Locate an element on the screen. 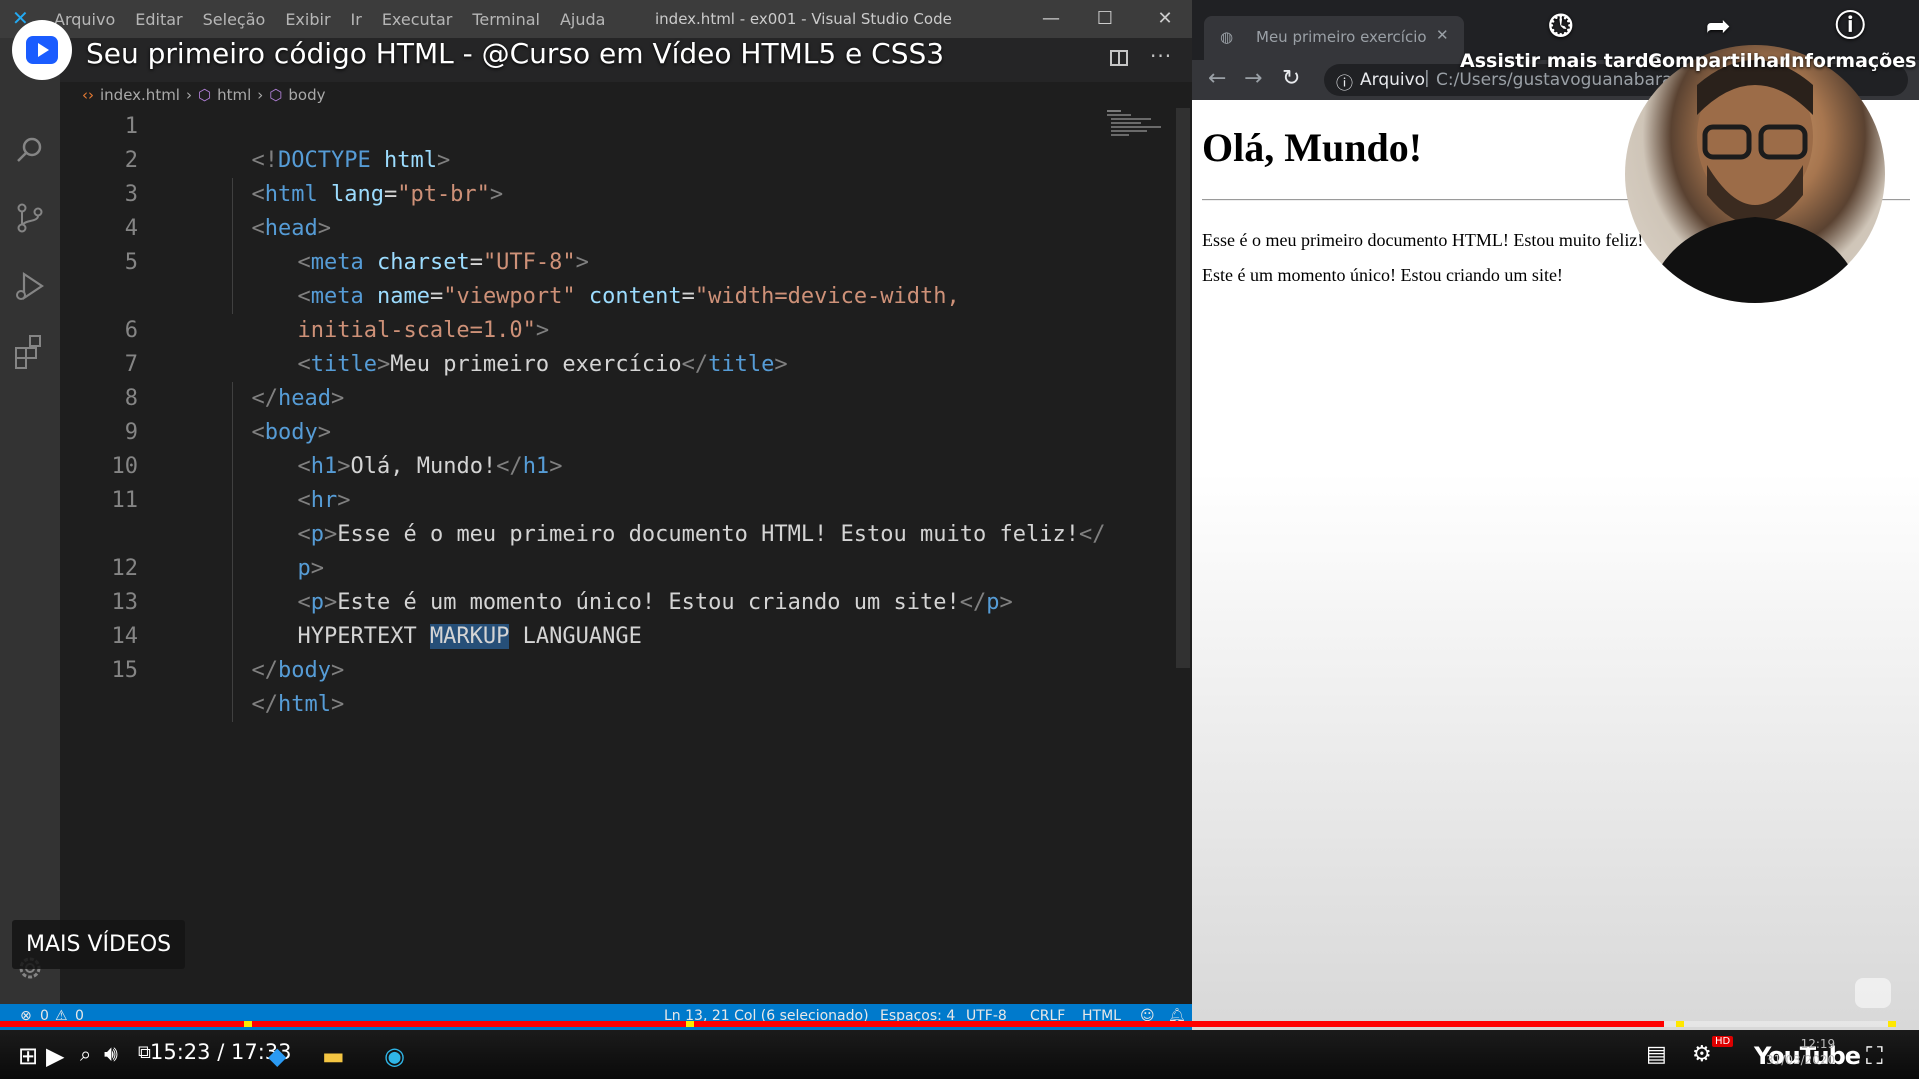 The height and width of the screenshot is (1079, 1919). share-arrow-icon: ➦ is located at coordinates (1718, 26).